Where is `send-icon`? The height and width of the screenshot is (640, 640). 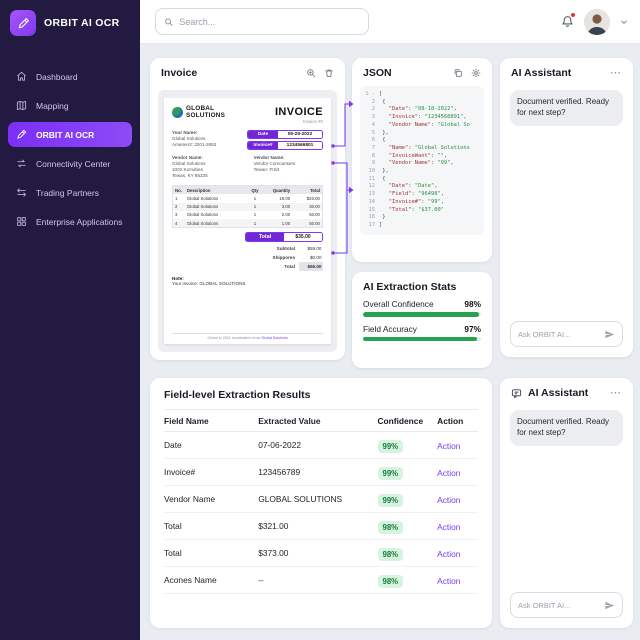
send-icon is located at coordinates (610, 605).